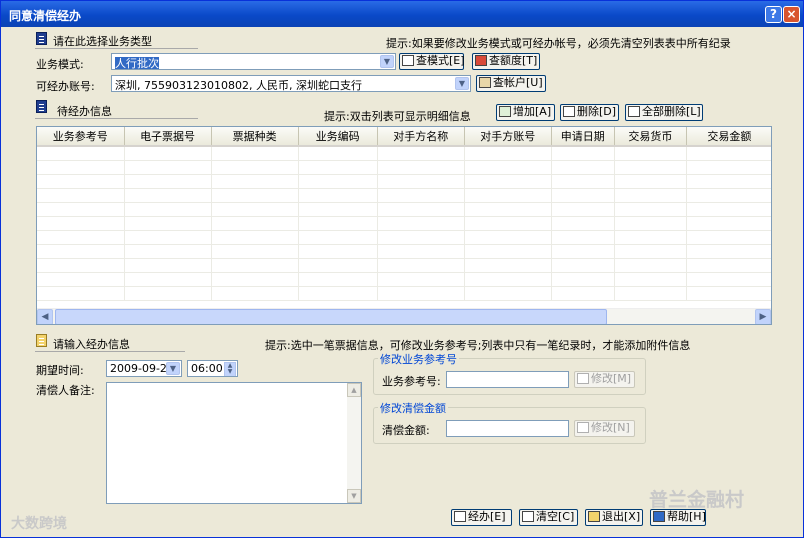 The height and width of the screenshot is (538, 804). Describe the element at coordinates (408, 60) in the screenshot. I see `calculator-icon` at that location.